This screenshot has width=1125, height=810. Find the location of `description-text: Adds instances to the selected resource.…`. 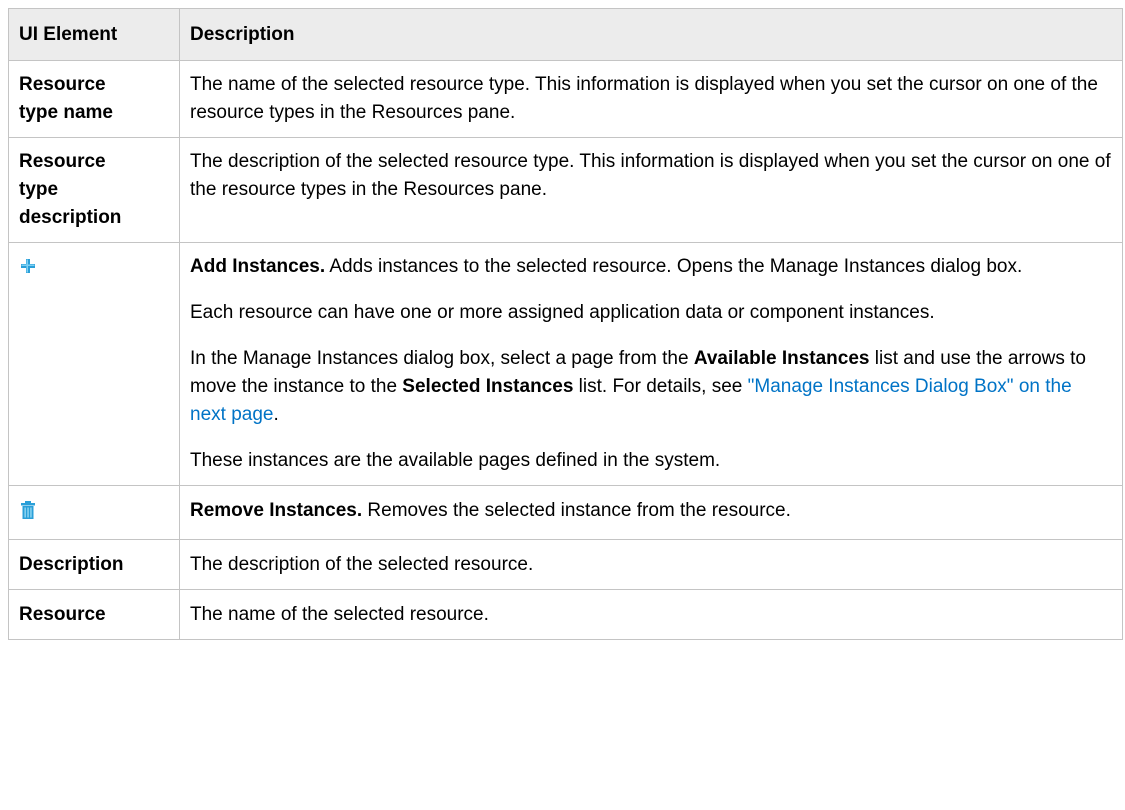

description-text: Adds instances to the selected resource.… is located at coordinates (674, 266).